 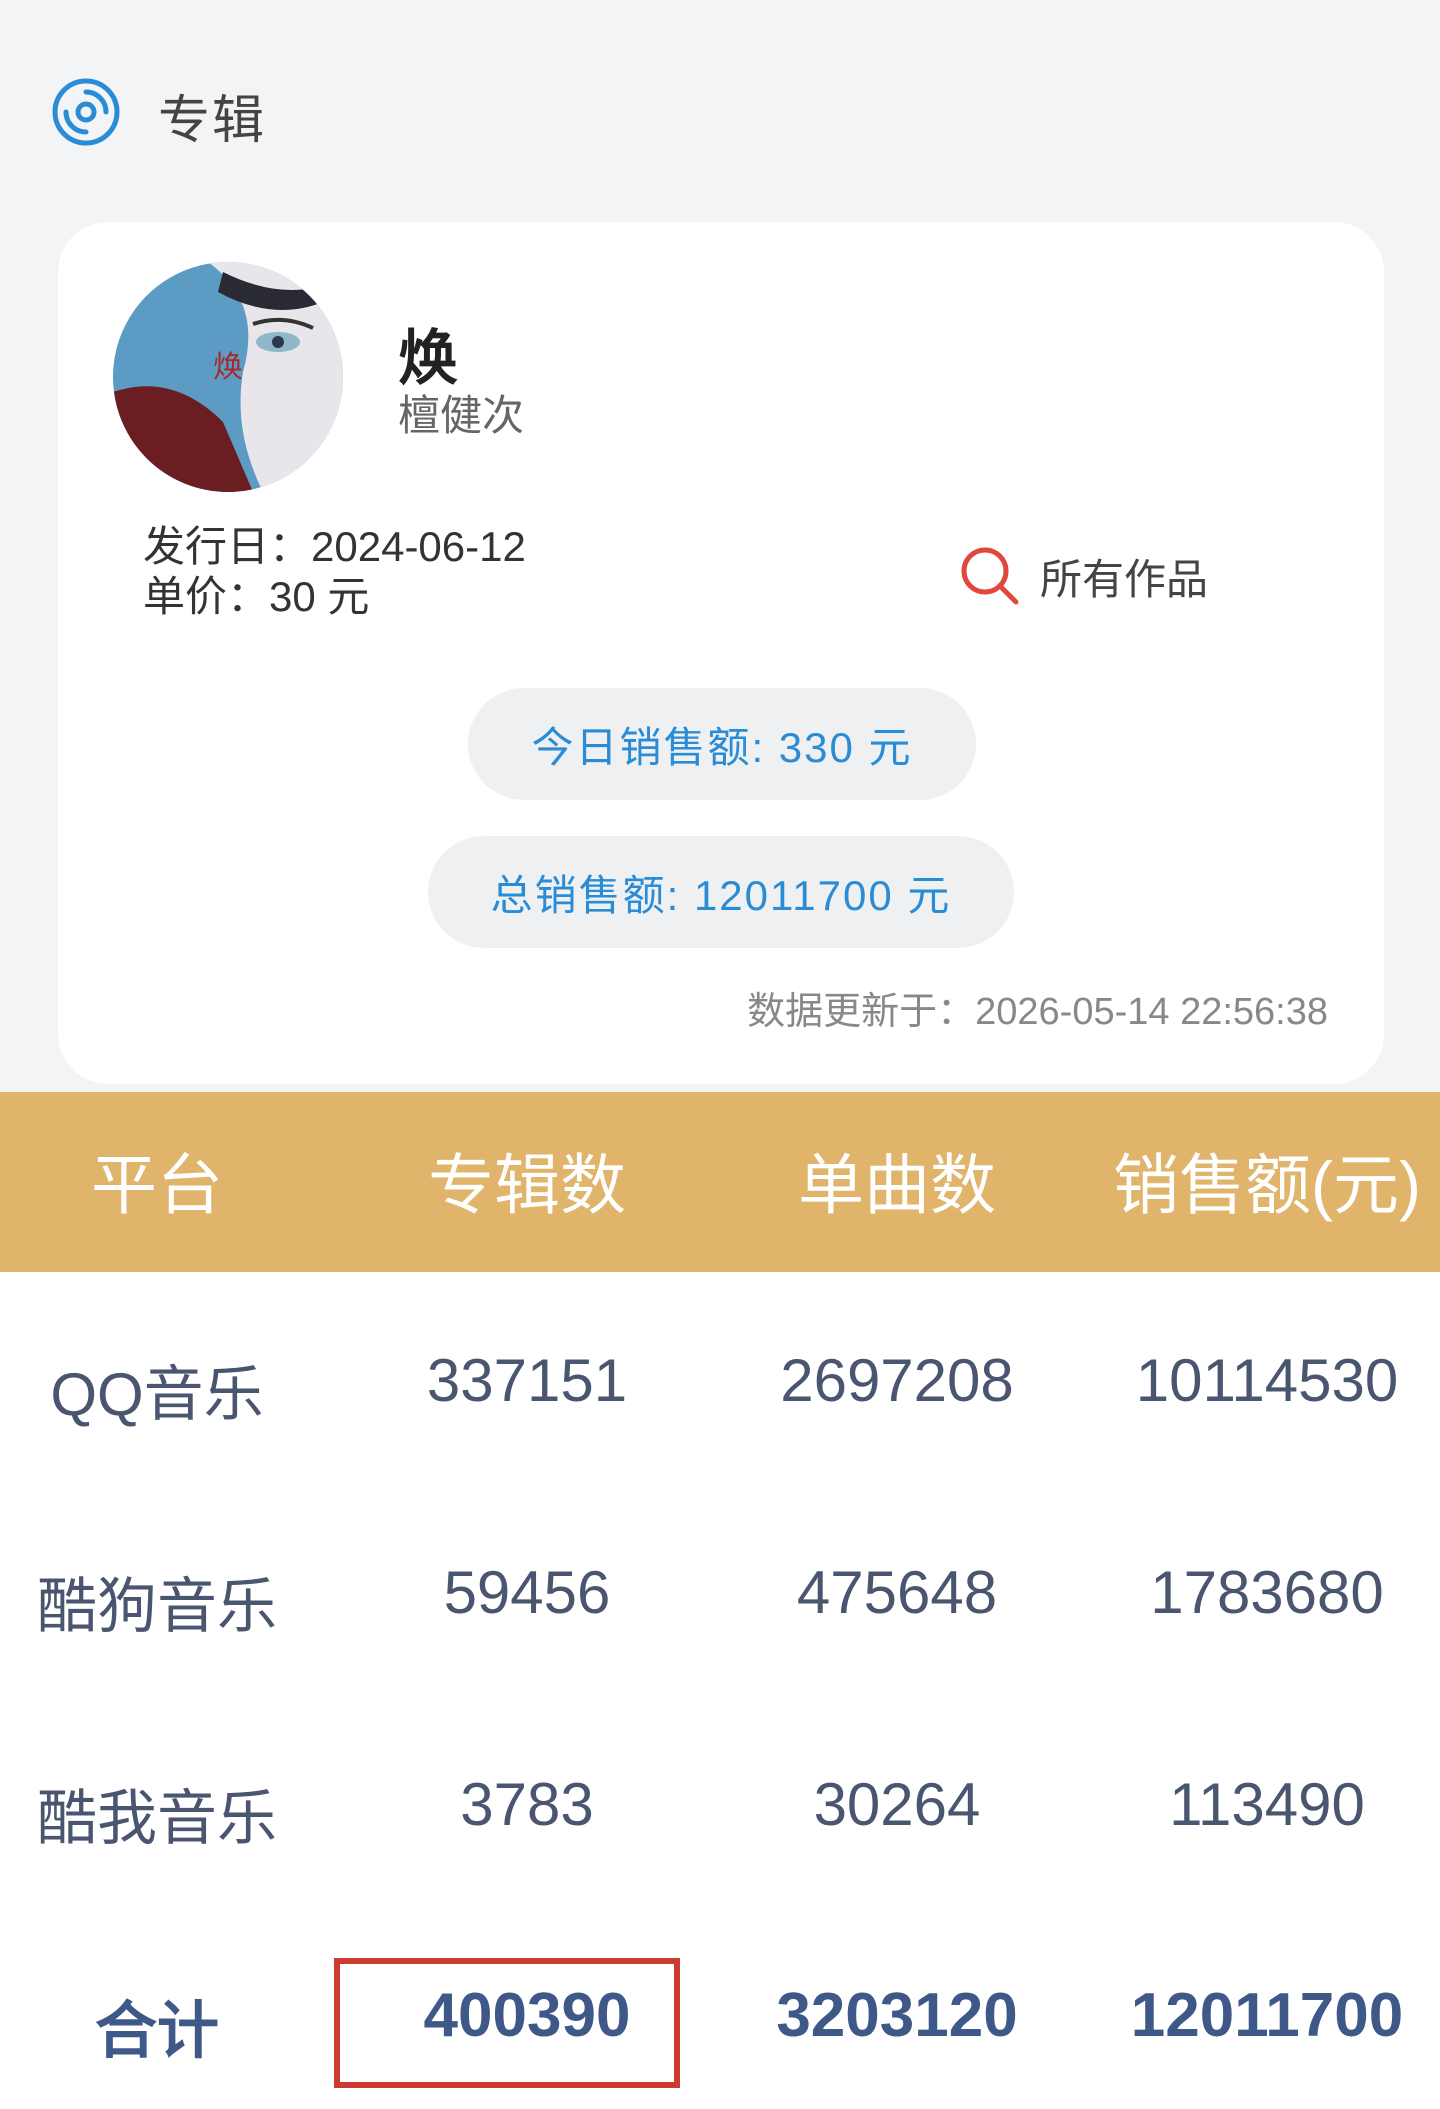 I want to click on album-artist: 檀健次, so click(x=461, y=415).